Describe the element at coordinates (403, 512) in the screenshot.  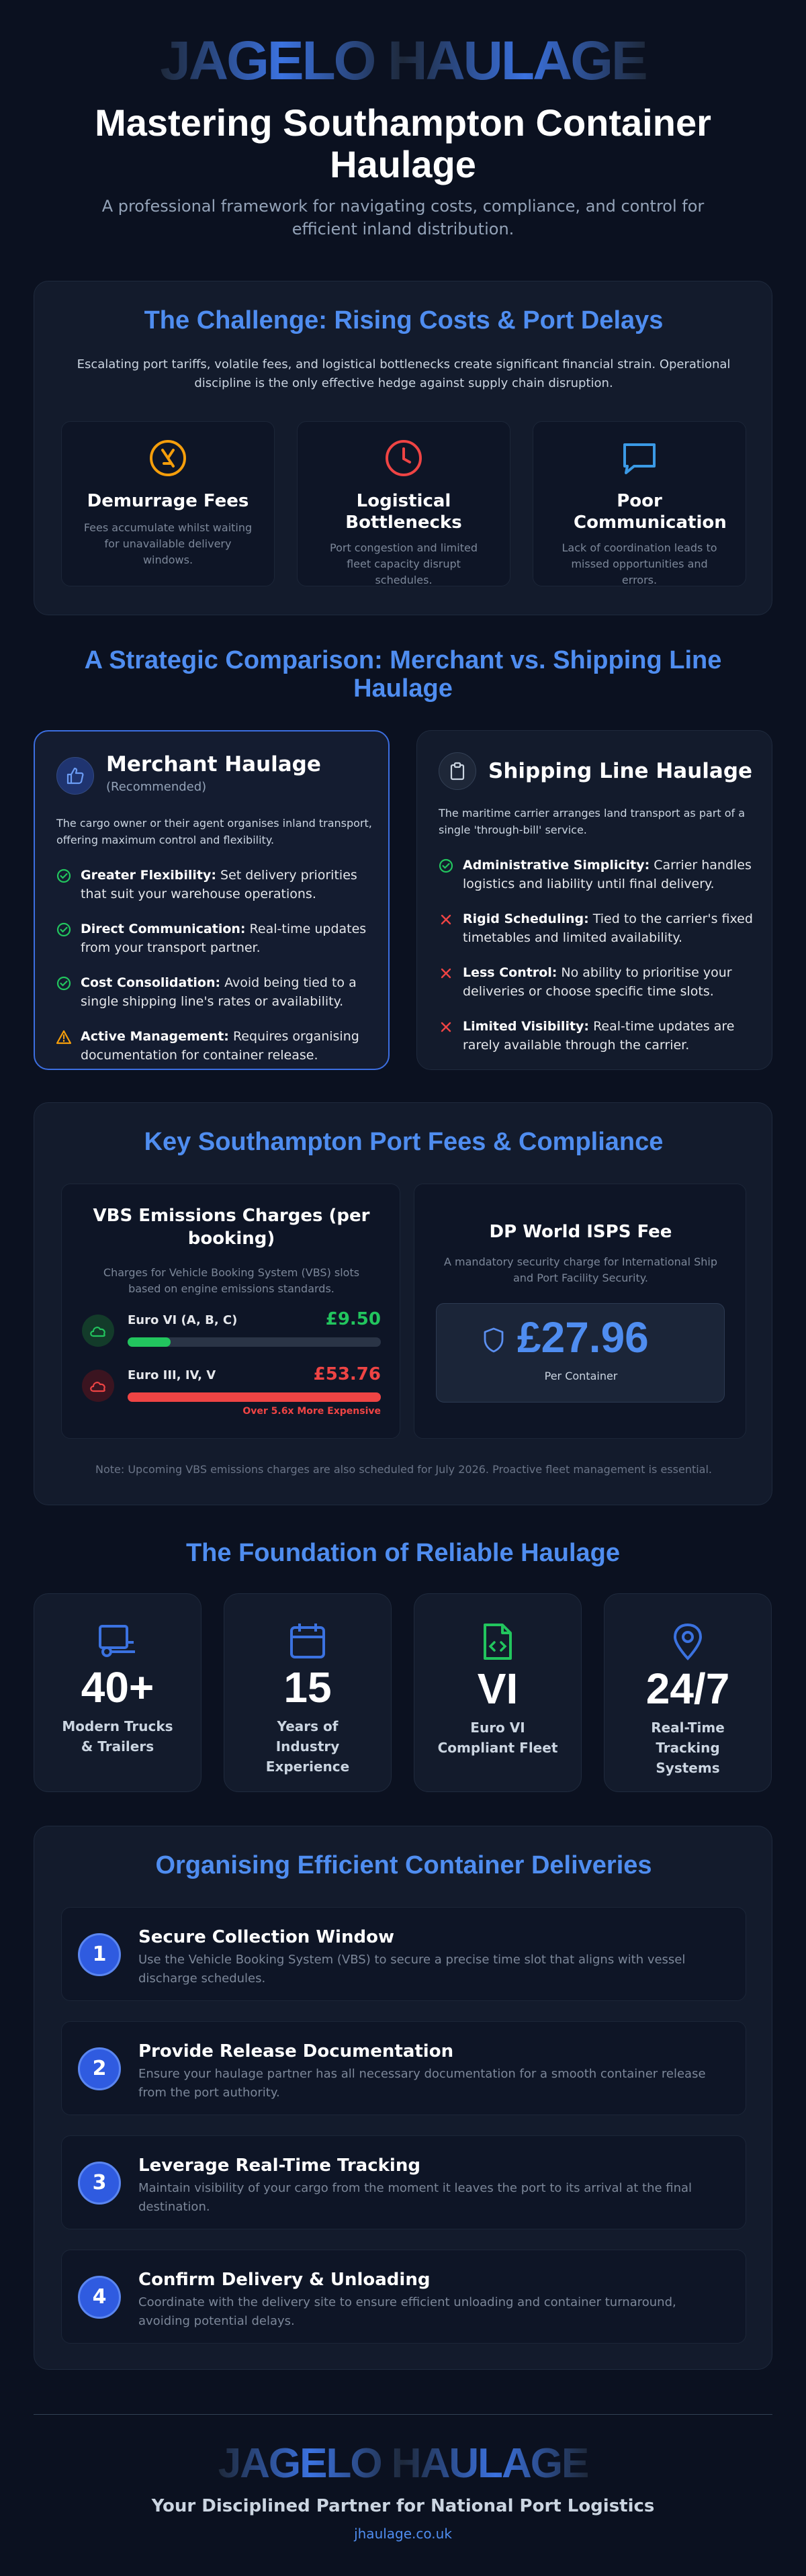
I see `challenge-card-title: Logistical Bottlenecks` at that location.